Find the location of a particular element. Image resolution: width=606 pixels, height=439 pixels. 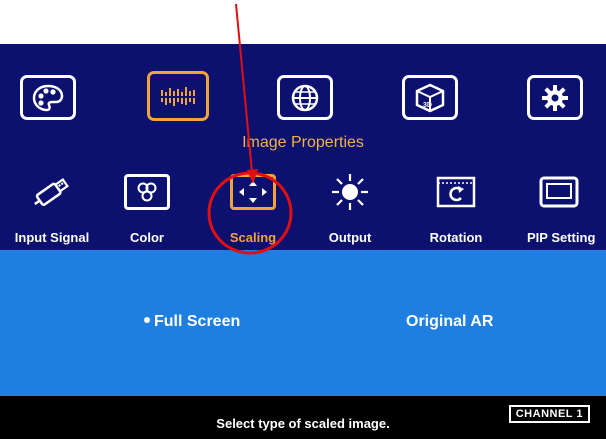

top-menu-palette is located at coordinates (48, 97).